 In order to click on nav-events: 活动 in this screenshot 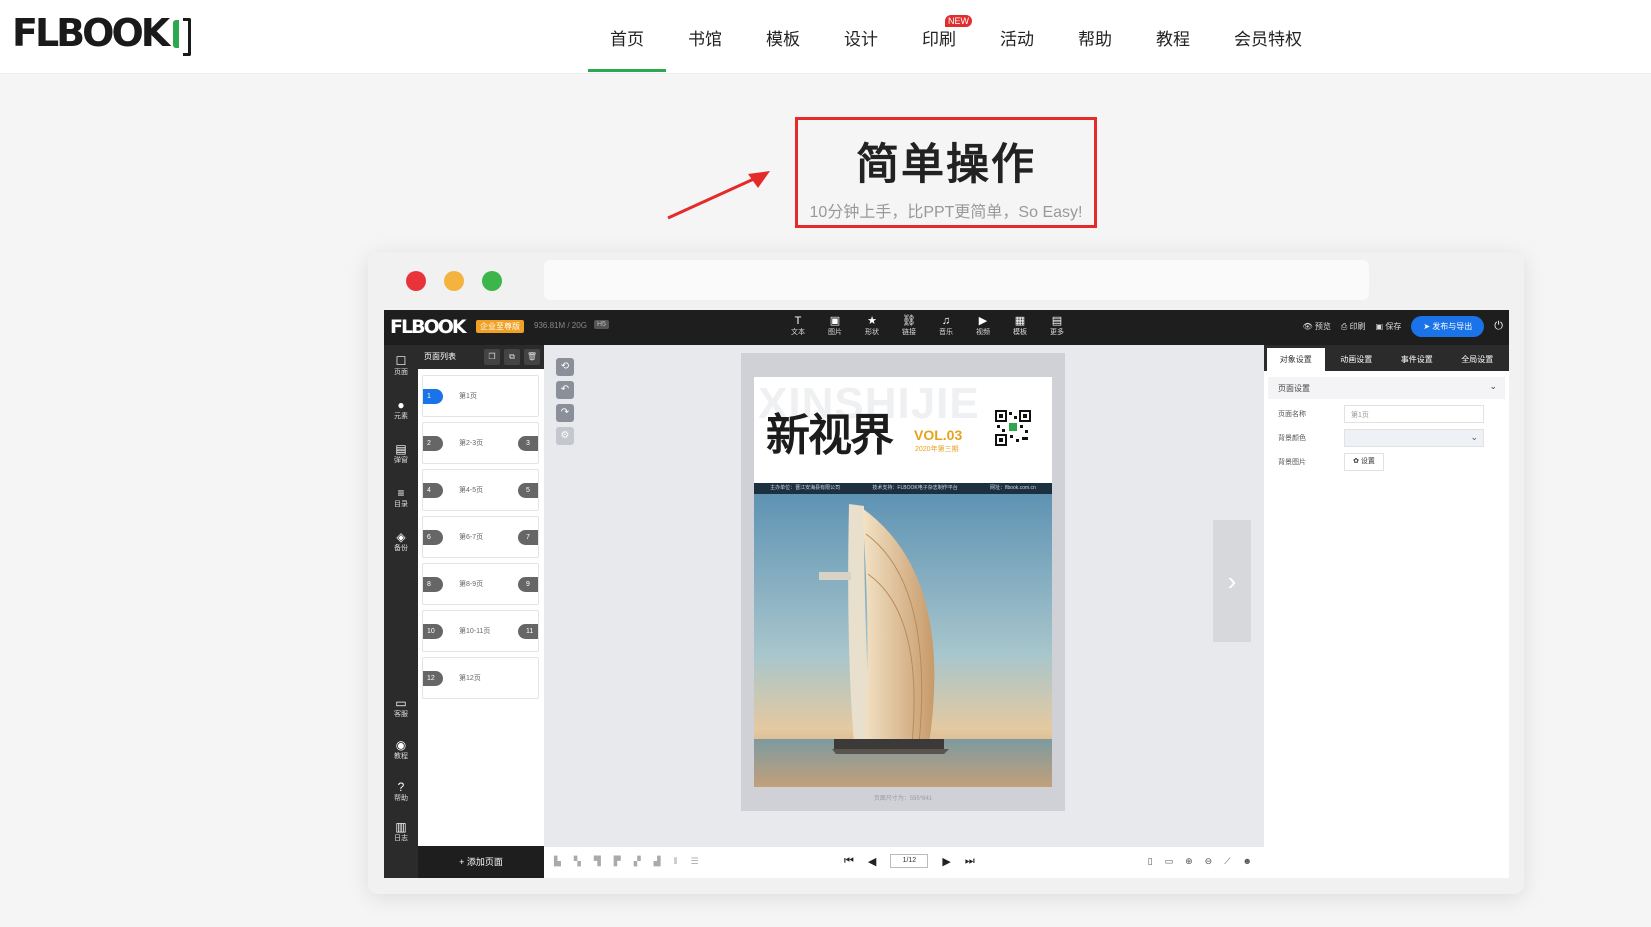, I will do `click(1017, 37)`.